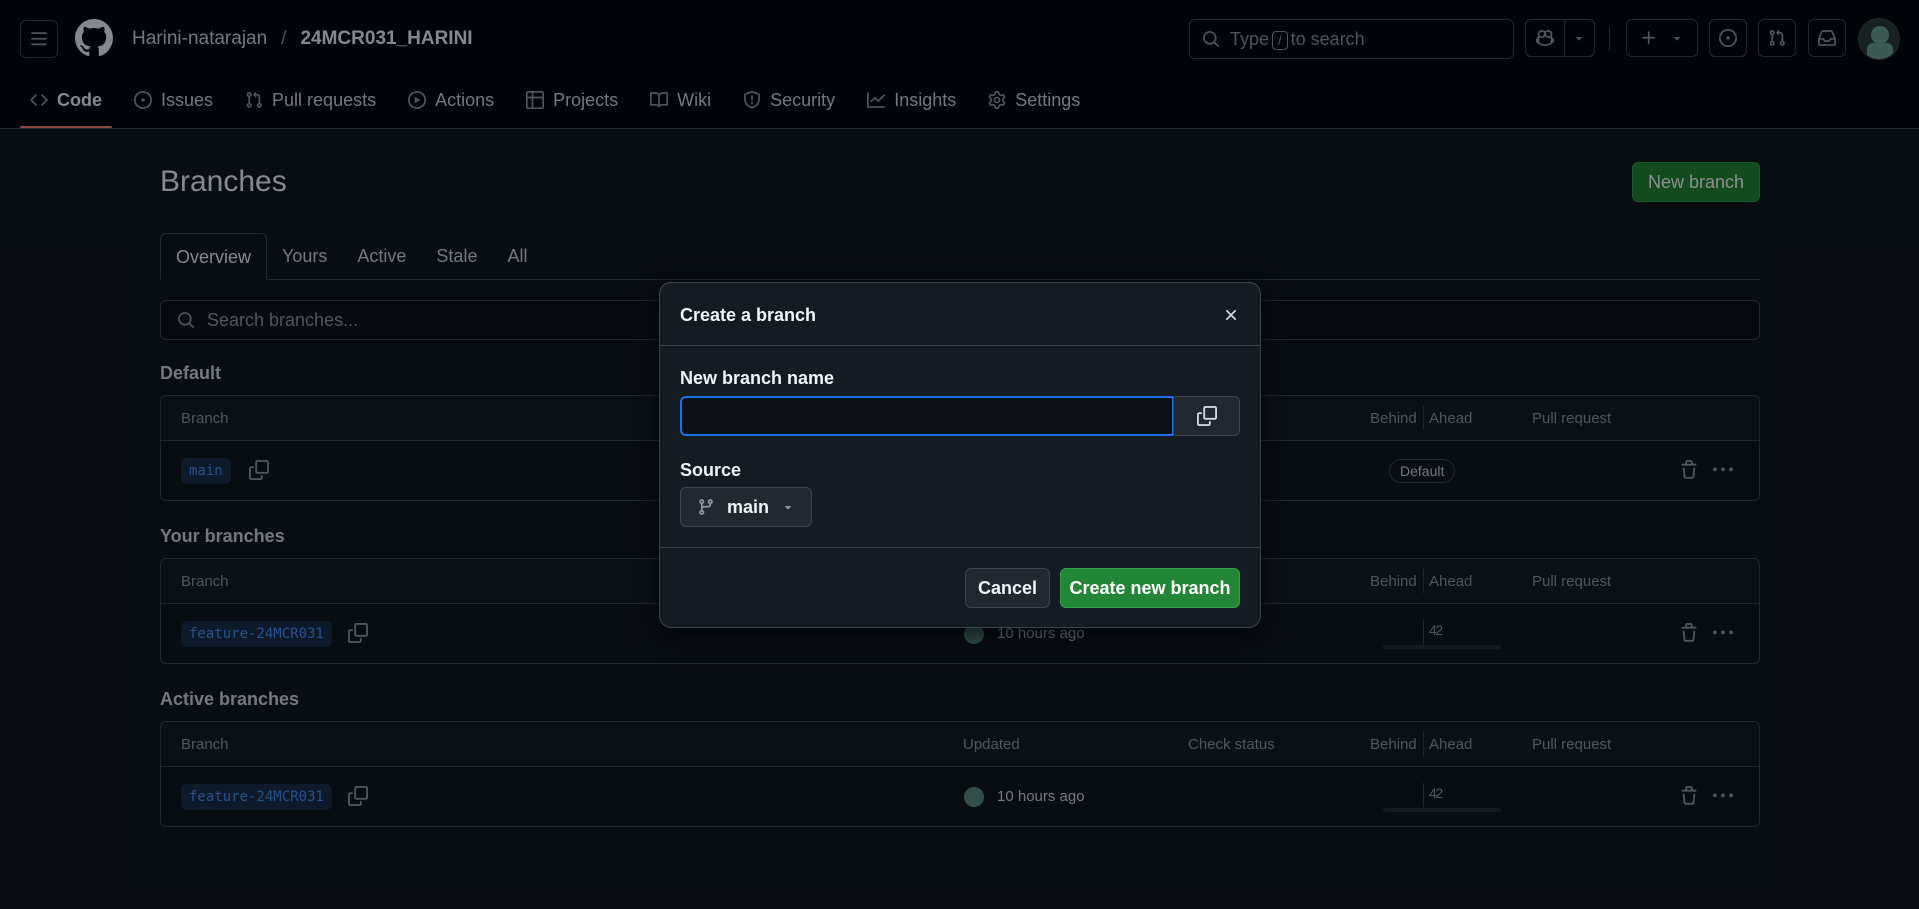 The width and height of the screenshot is (1919, 909). I want to click on dialog-header: Create a branch, so click(960, 314).